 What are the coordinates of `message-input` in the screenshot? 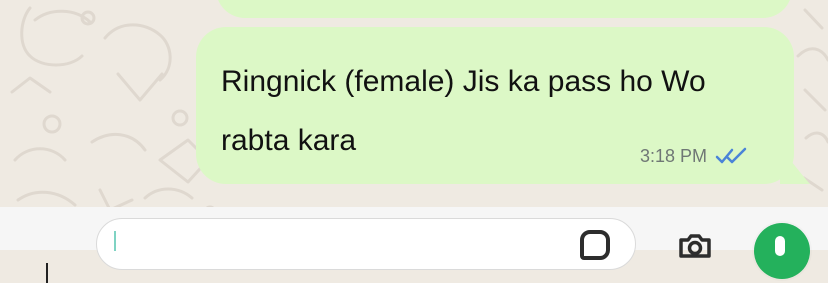 It's located at (342, 245).